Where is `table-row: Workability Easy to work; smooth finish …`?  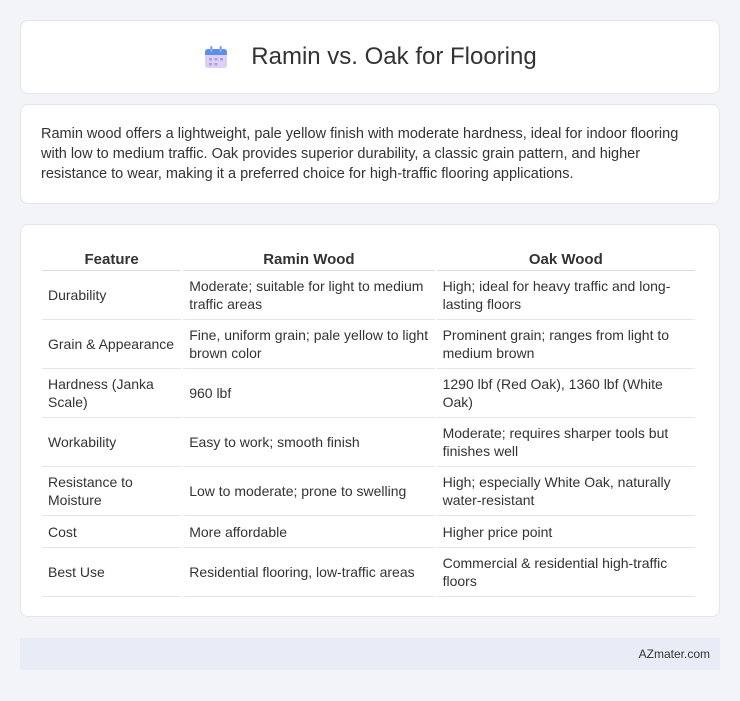 table-row: Workability Easy to work; smooth finish … is located at coordinates (368, 442).